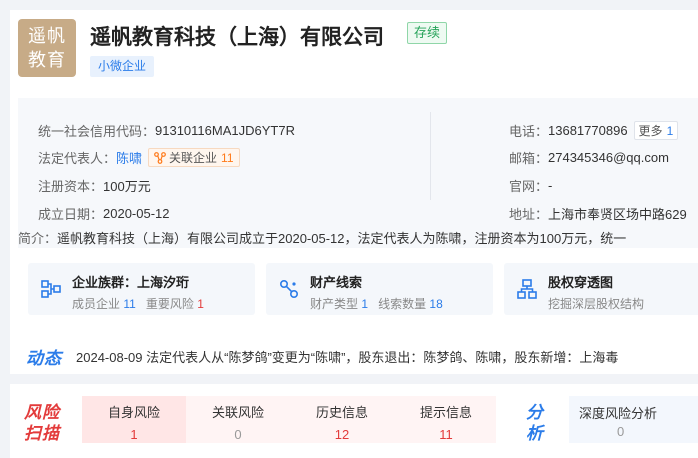  What do you see at coordinates (336, 282) in the screenshot?
I see `feature-title-property: 财产线索` at bounding box center [336, 282].